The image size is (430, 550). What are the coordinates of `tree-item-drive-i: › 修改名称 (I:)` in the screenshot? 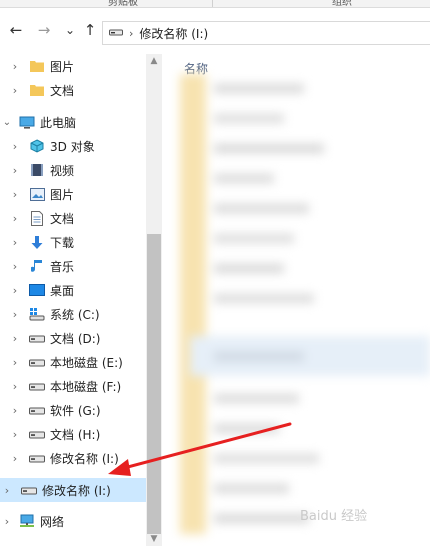 It's located at (73, 458).